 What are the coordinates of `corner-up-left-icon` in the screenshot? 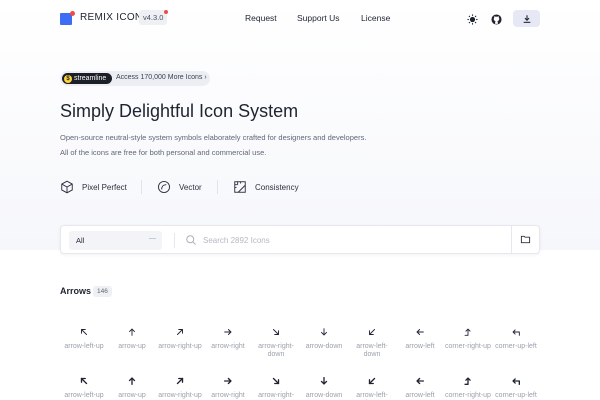 It's located at (516, 332).